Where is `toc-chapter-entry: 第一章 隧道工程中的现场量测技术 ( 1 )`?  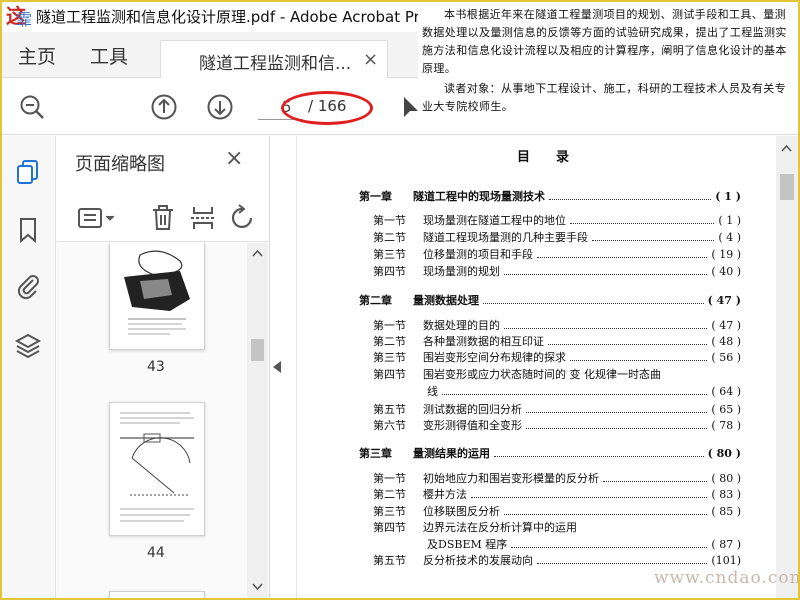 toc-chapter-entry: 第一章 隧道工程中的现场量测技术 ( 1 ) is located at coordinates (550, 196).